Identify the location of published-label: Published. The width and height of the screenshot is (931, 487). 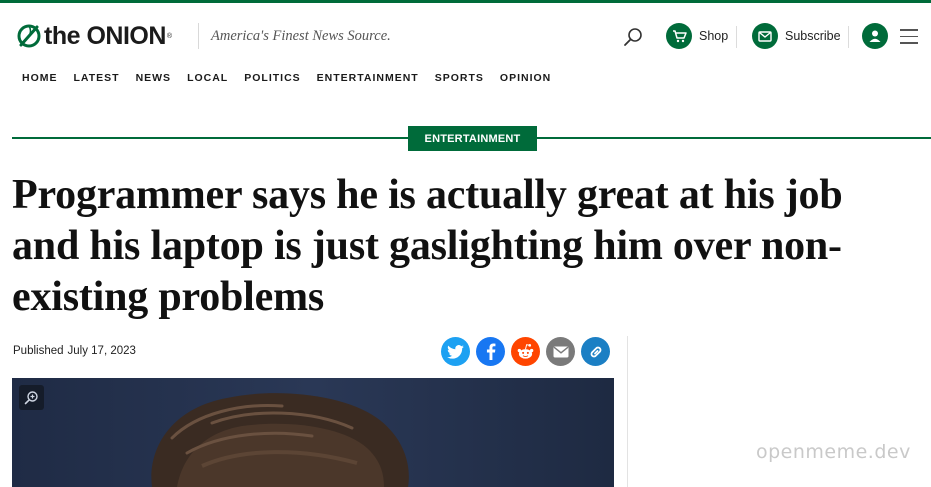
(38, 351).